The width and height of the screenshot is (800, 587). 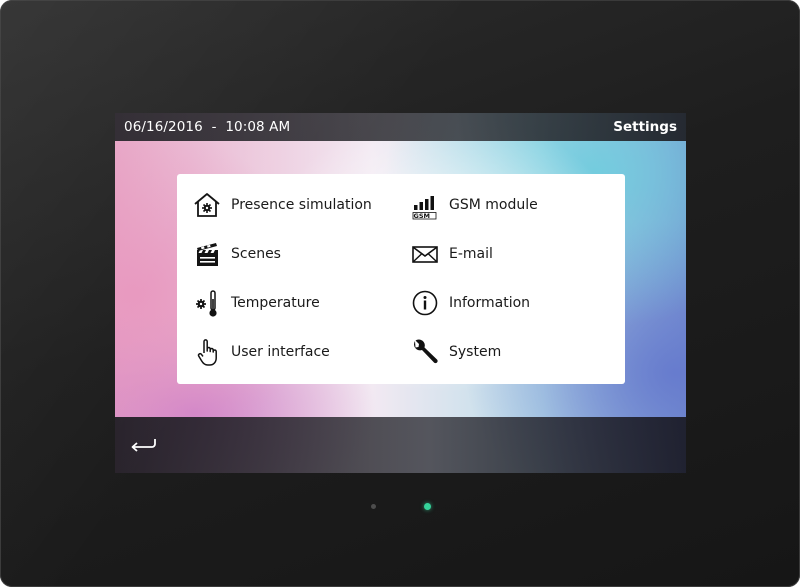 What do you see at coordinates (427, 506) in the screenshot?
I see `status-led` at bounding box center [427, 506].